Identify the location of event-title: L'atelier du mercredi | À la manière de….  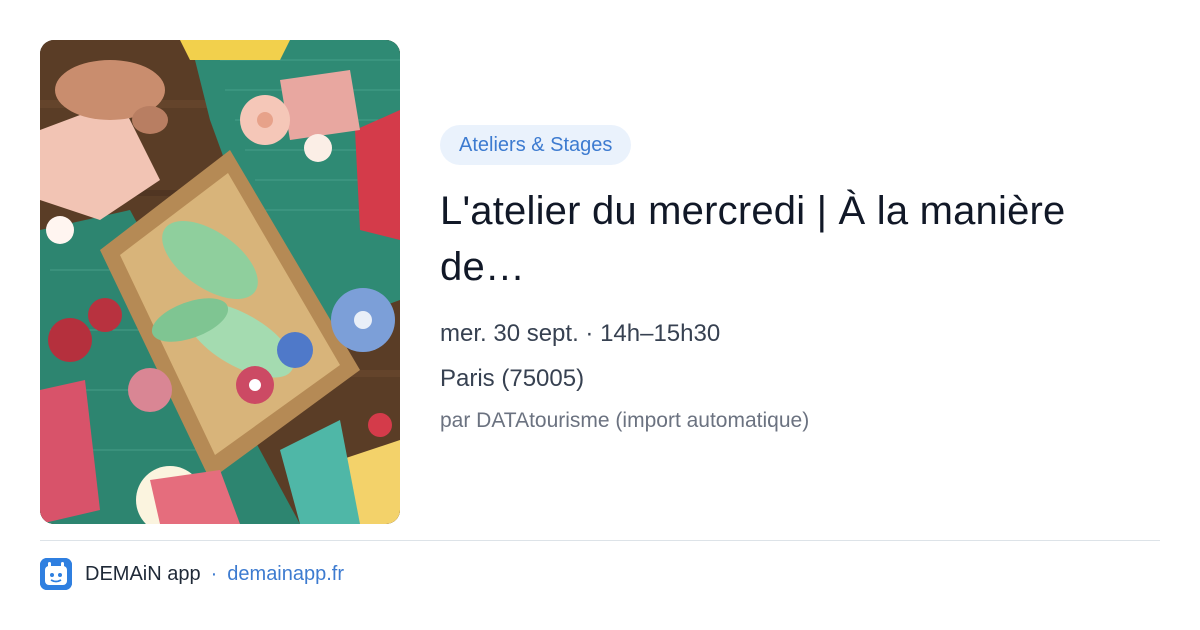
(800, 239).